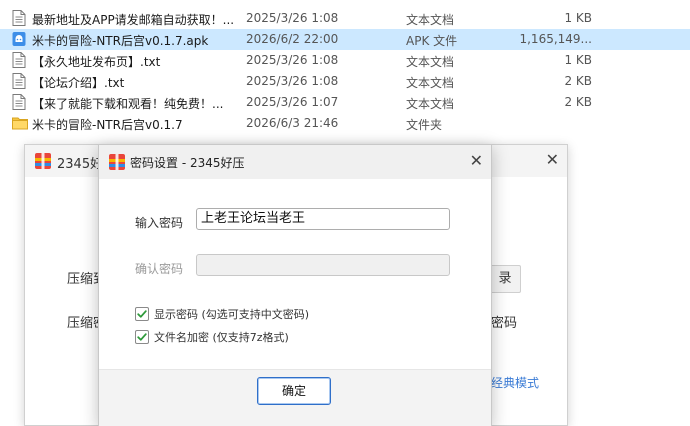  What do you see at coordinates (159, 269) in the screenshot?
I see `confirm-password-label: 确认密码` at bounding box center [159, 269].